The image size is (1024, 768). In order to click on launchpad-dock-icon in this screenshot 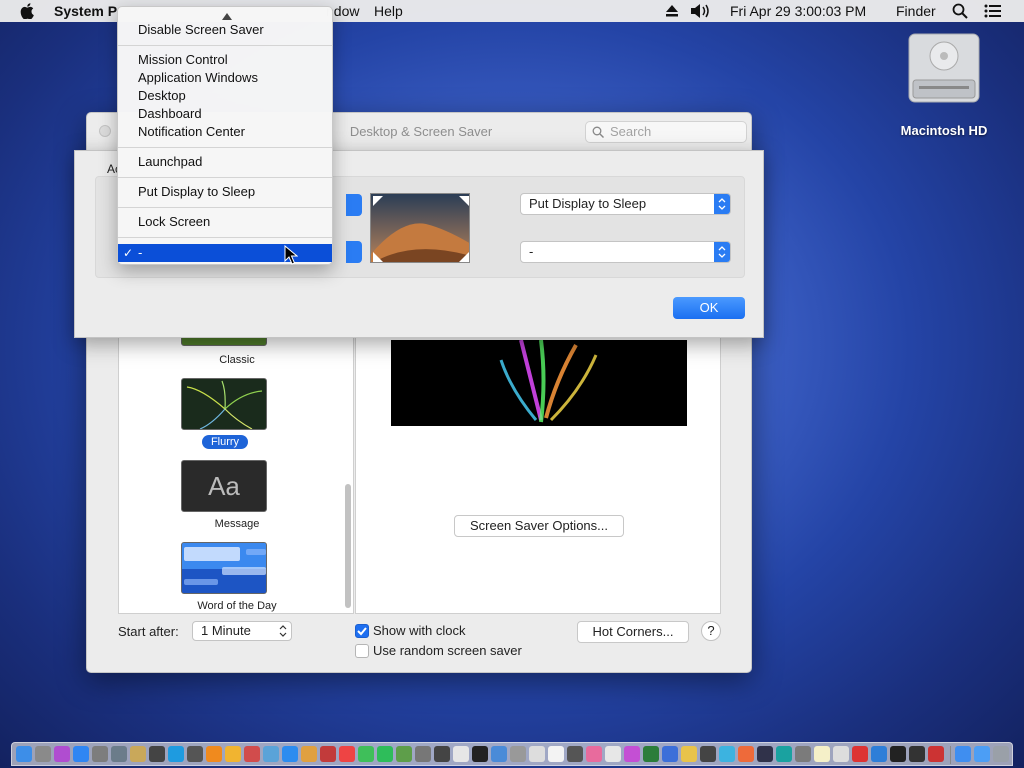, I will do `click(43, 754)`.